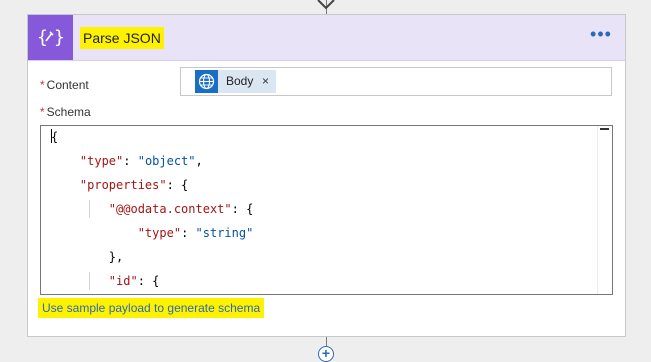 This screenshot has height=362, width=651. What do you see at coordinates (50, 37) in the screenshot?
I see `parse-json-icon: { }` at bounding box center [50, 37].